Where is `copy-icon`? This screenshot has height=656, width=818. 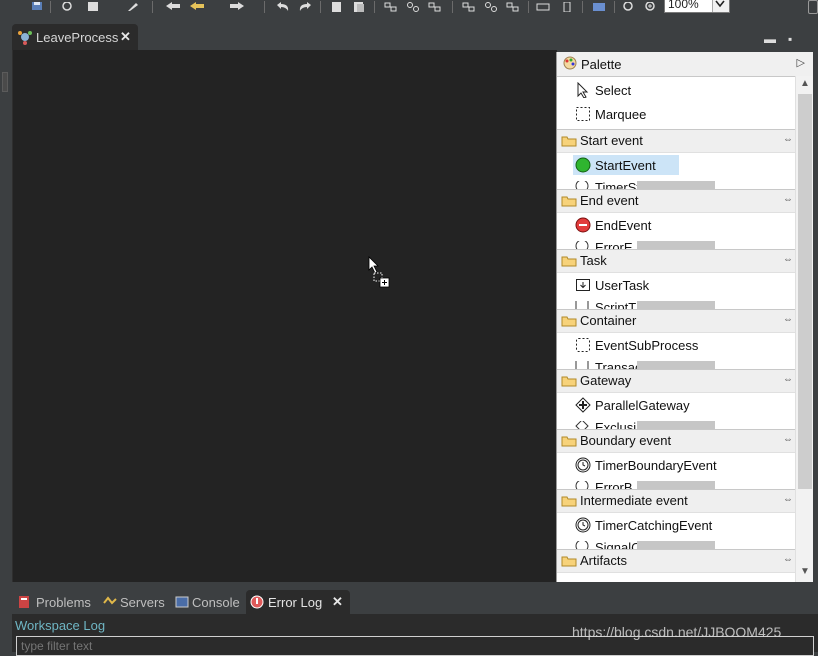 copy-icon is located at coordinates (337, 6).